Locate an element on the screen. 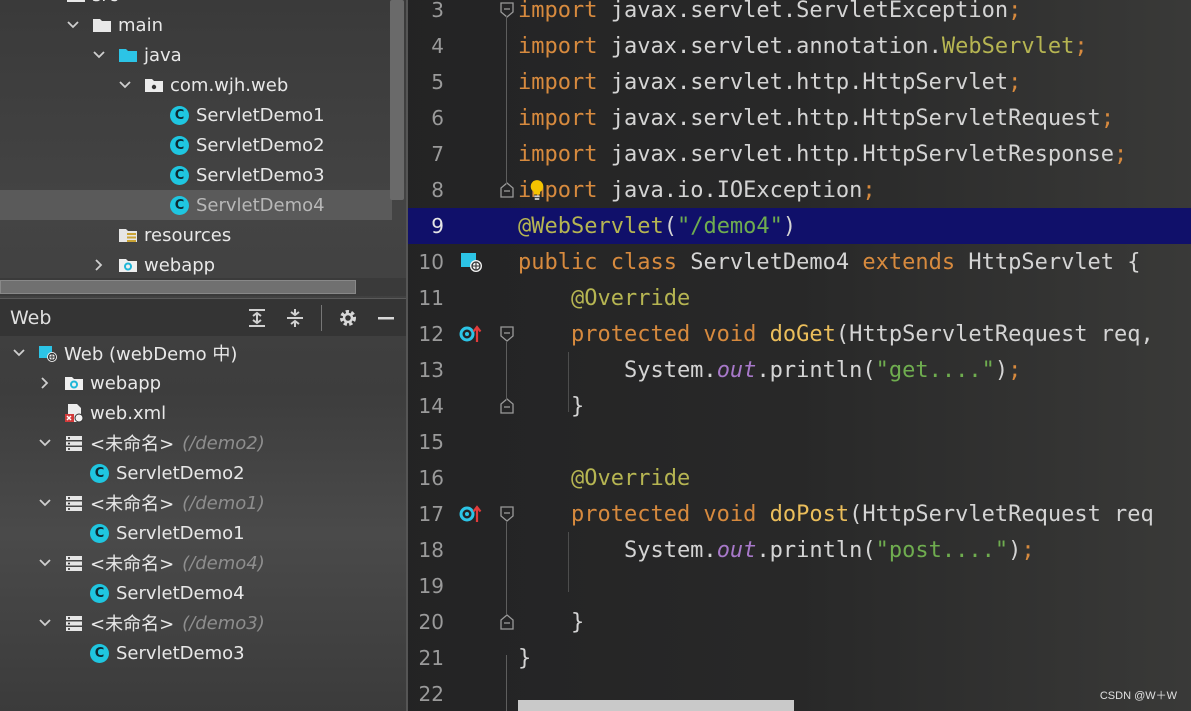 This screenshot has width=1191, height=711. web-header-toolbar is located at coordinates (321, 318).